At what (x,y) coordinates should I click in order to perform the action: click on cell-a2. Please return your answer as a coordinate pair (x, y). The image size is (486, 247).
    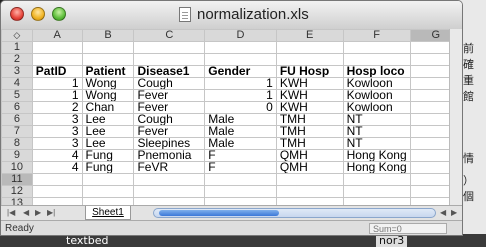
    Looking at the image, I should click on (57, 59).